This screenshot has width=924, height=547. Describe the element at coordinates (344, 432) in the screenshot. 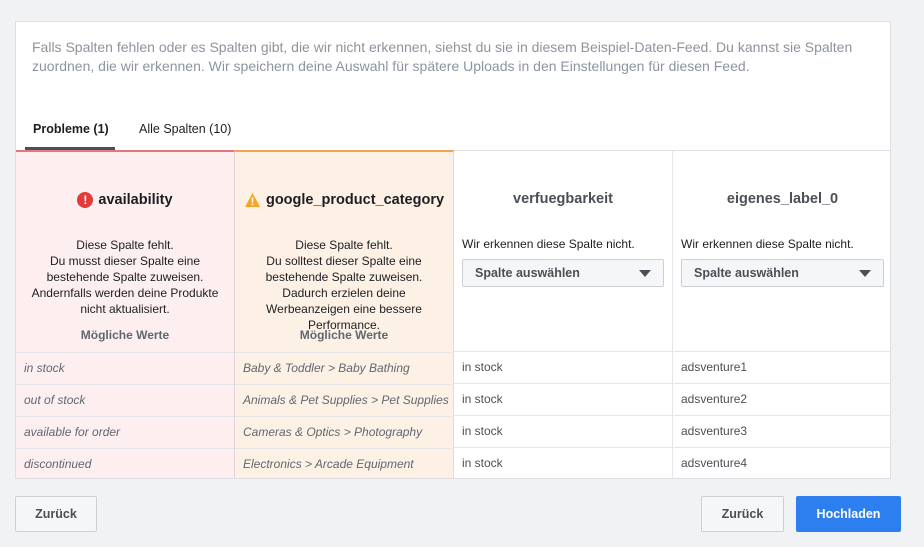

I see `value-cell: Cameras & Optics > Photography` at that location.